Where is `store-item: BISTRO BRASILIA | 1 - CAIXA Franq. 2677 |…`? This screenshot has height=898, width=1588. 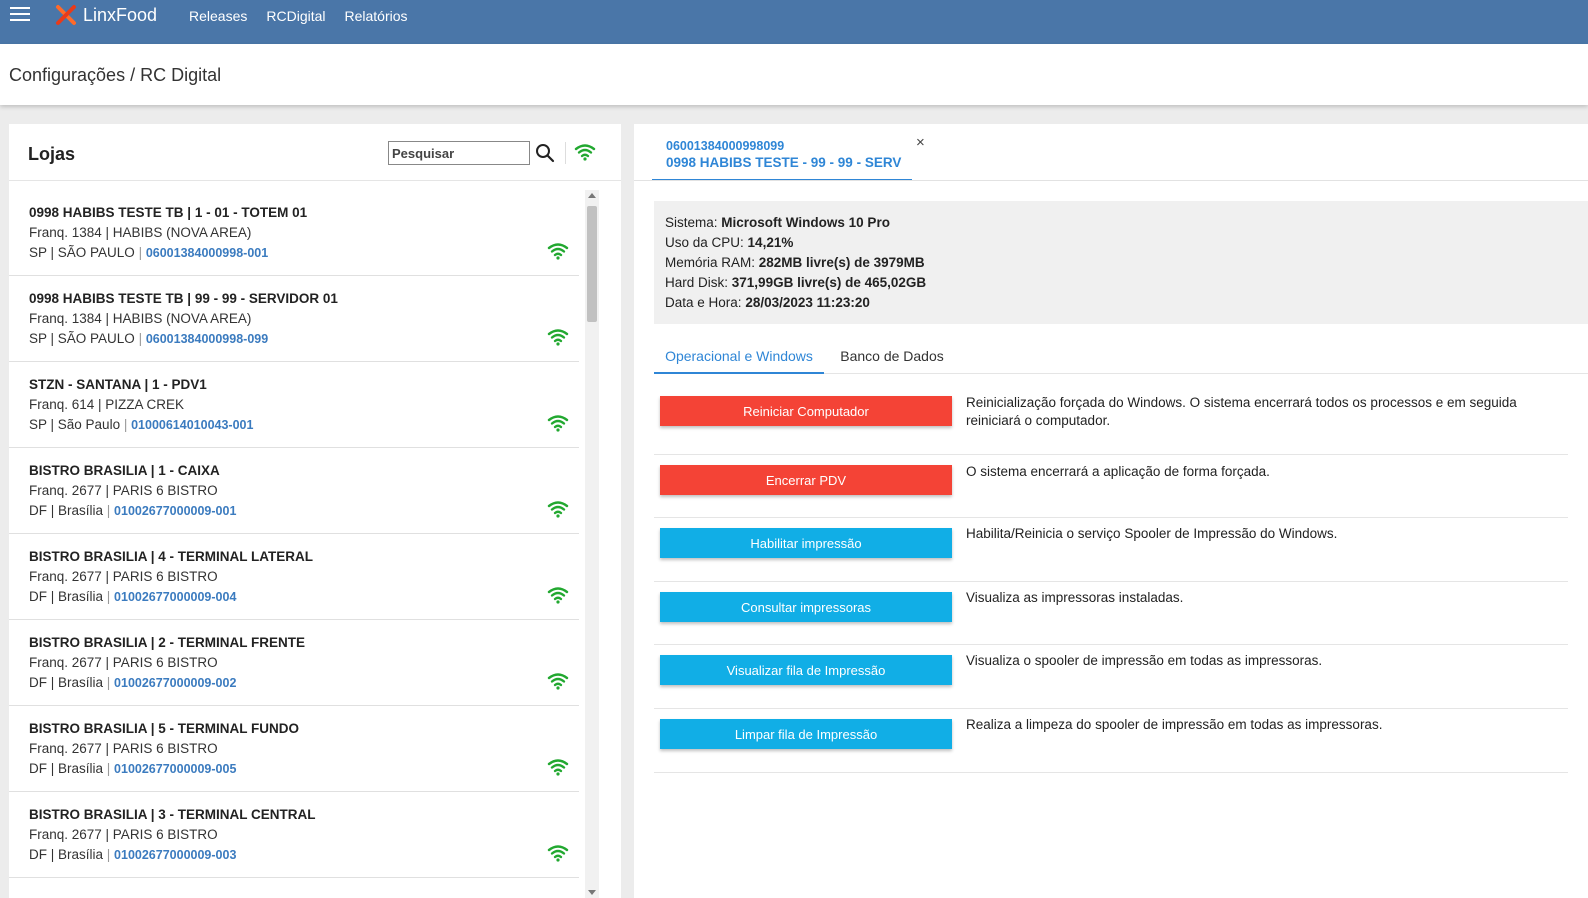 store-item: BISTRO BRASILIA | 1 - CAIXA Franq. 2677 |… is located at coordinates (294, 491).